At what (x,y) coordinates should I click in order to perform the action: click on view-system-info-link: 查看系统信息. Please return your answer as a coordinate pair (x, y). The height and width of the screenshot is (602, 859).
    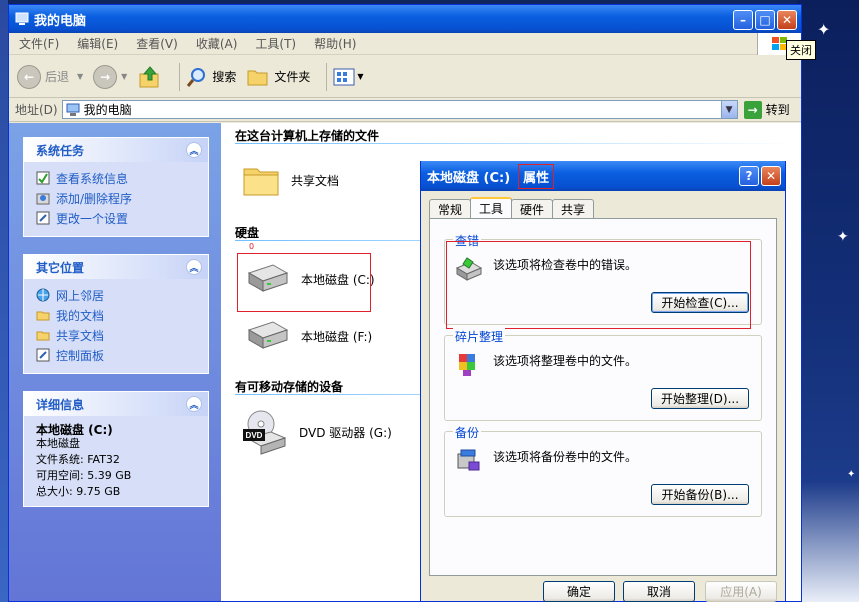
    Looking at the image, I should click on (117, 178).